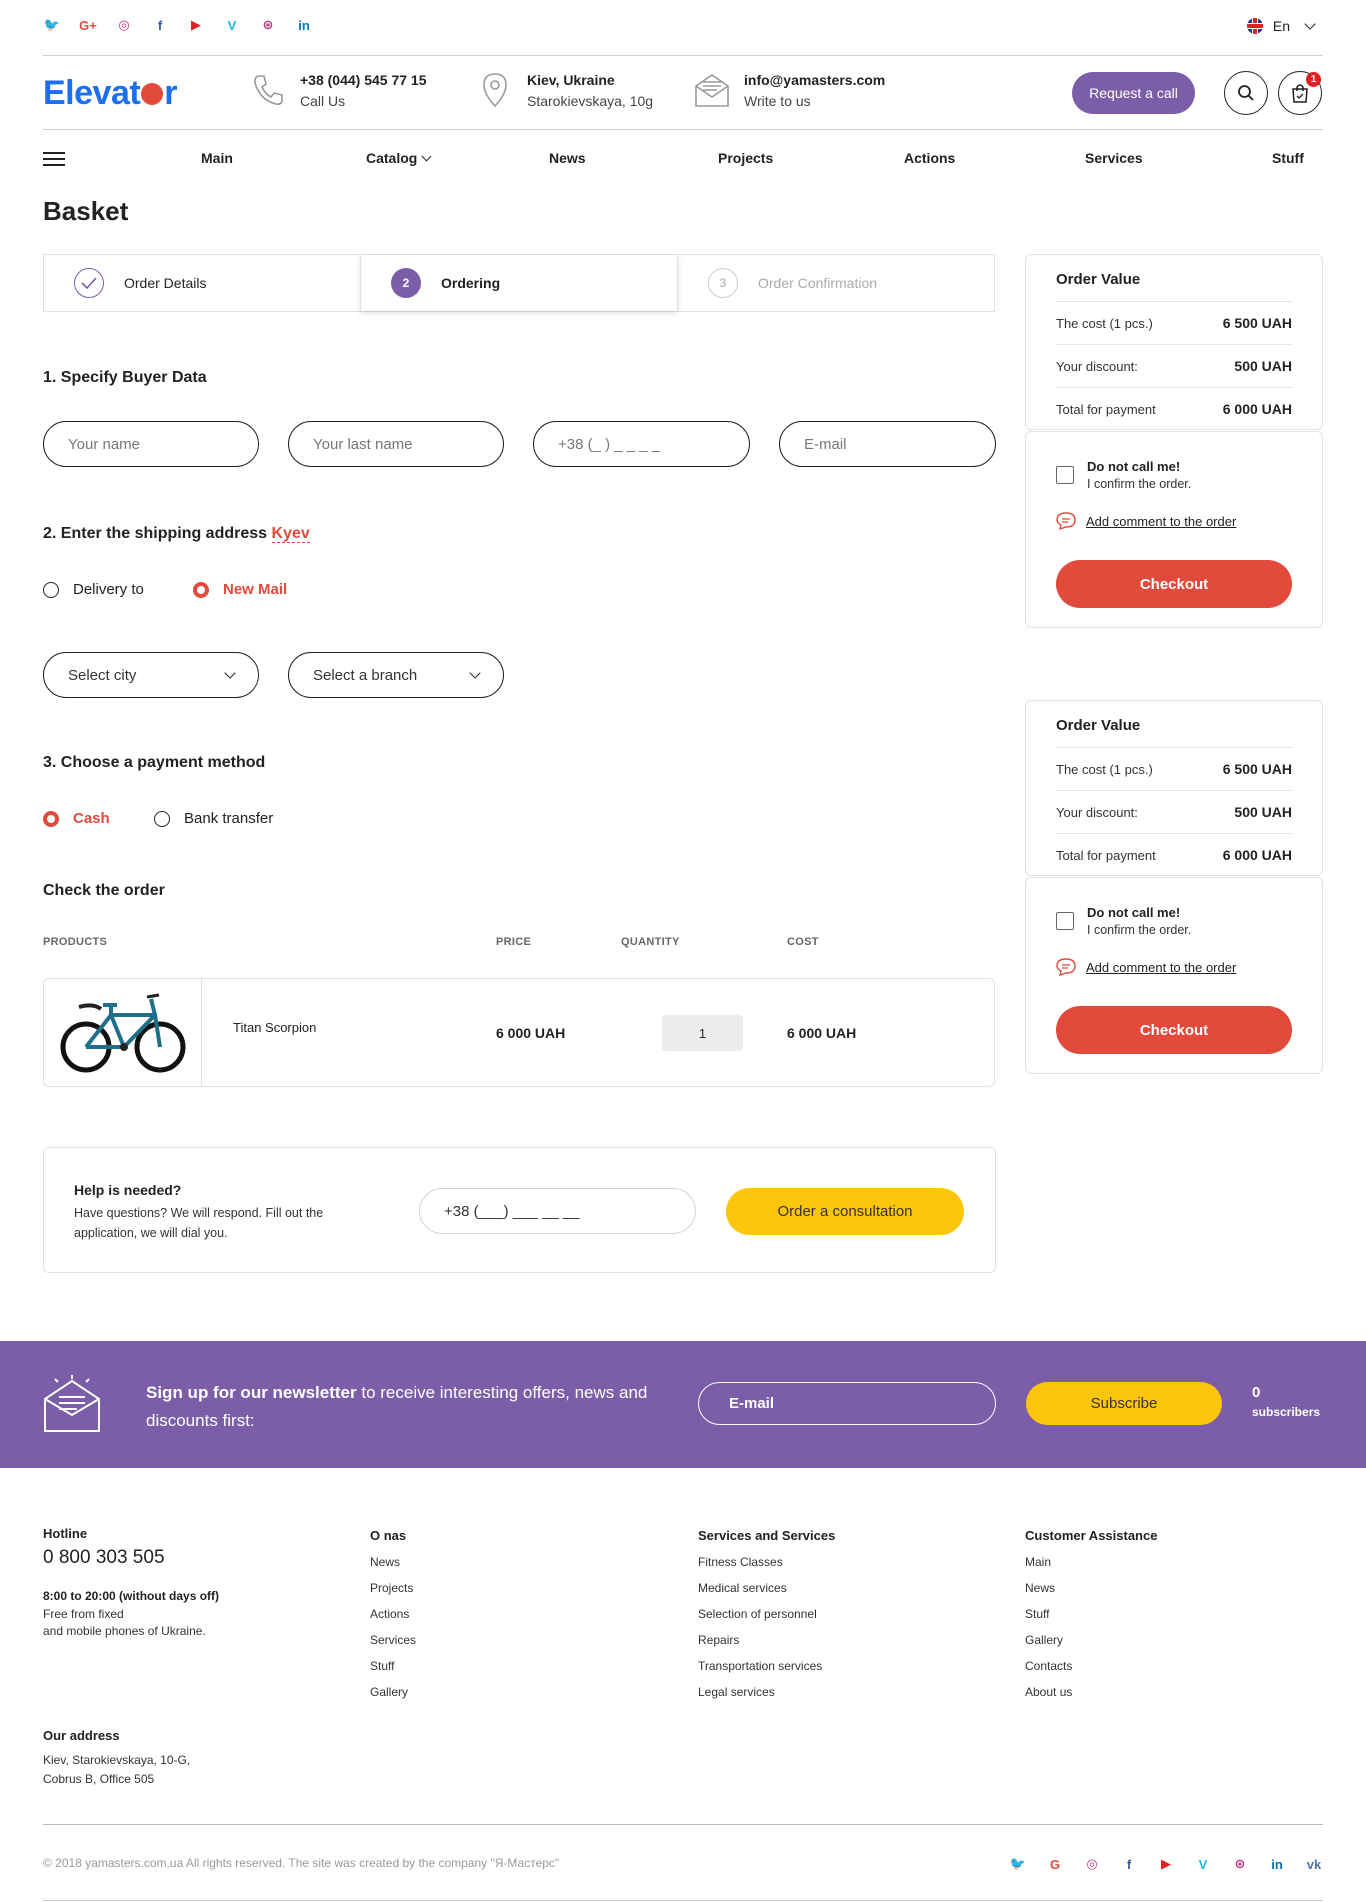 This screenshot has width=1366, height=1902. Describe the element at coordinates (718, 1640) in the screenshot. I see `footer-link: Repairs` at that location.